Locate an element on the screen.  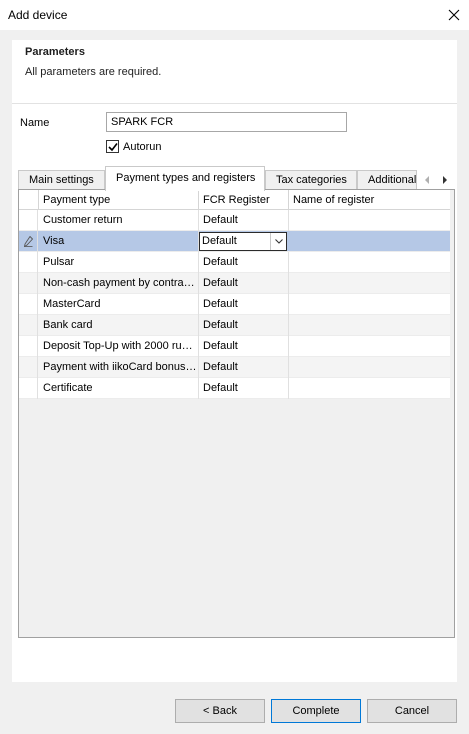
arrow-left-icon is located at coordinates (427, 180).